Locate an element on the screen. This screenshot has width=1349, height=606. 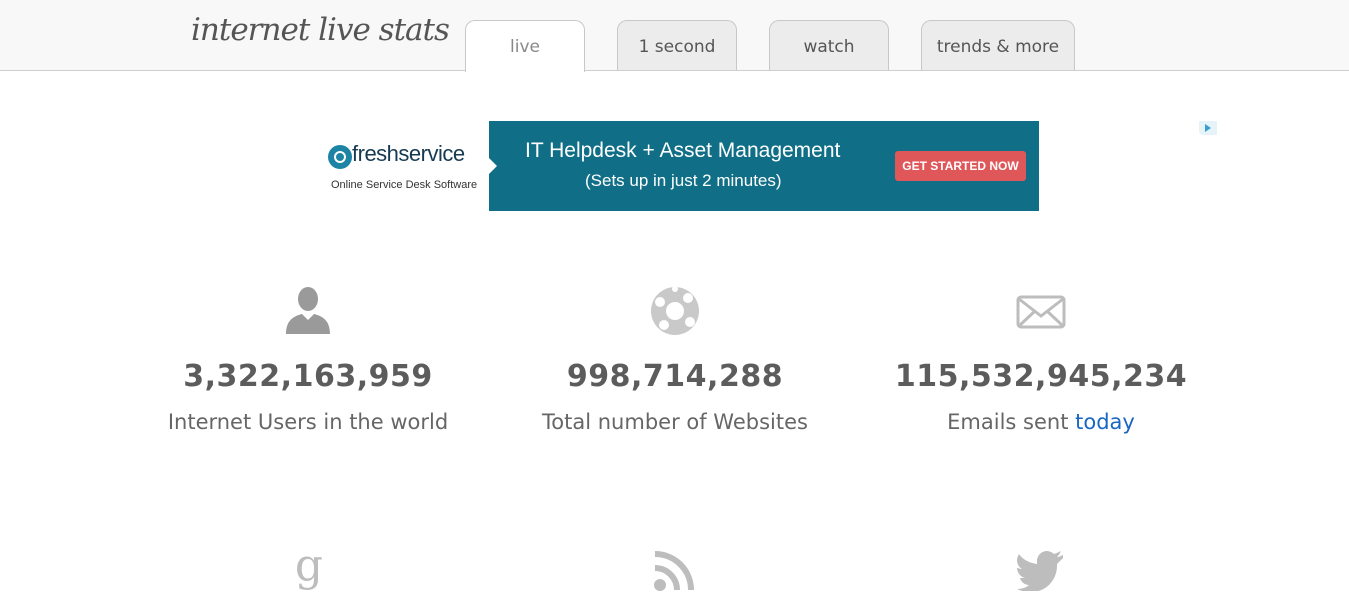
site-logo: internet live stats is located at coordinates (320, 30).